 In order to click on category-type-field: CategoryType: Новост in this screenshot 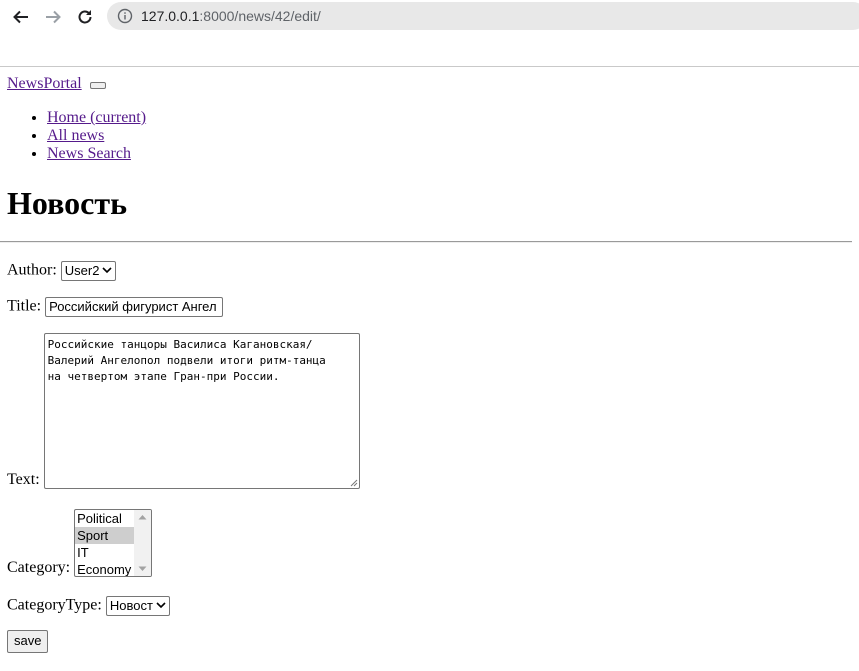, I will do `click(88, 606)`.